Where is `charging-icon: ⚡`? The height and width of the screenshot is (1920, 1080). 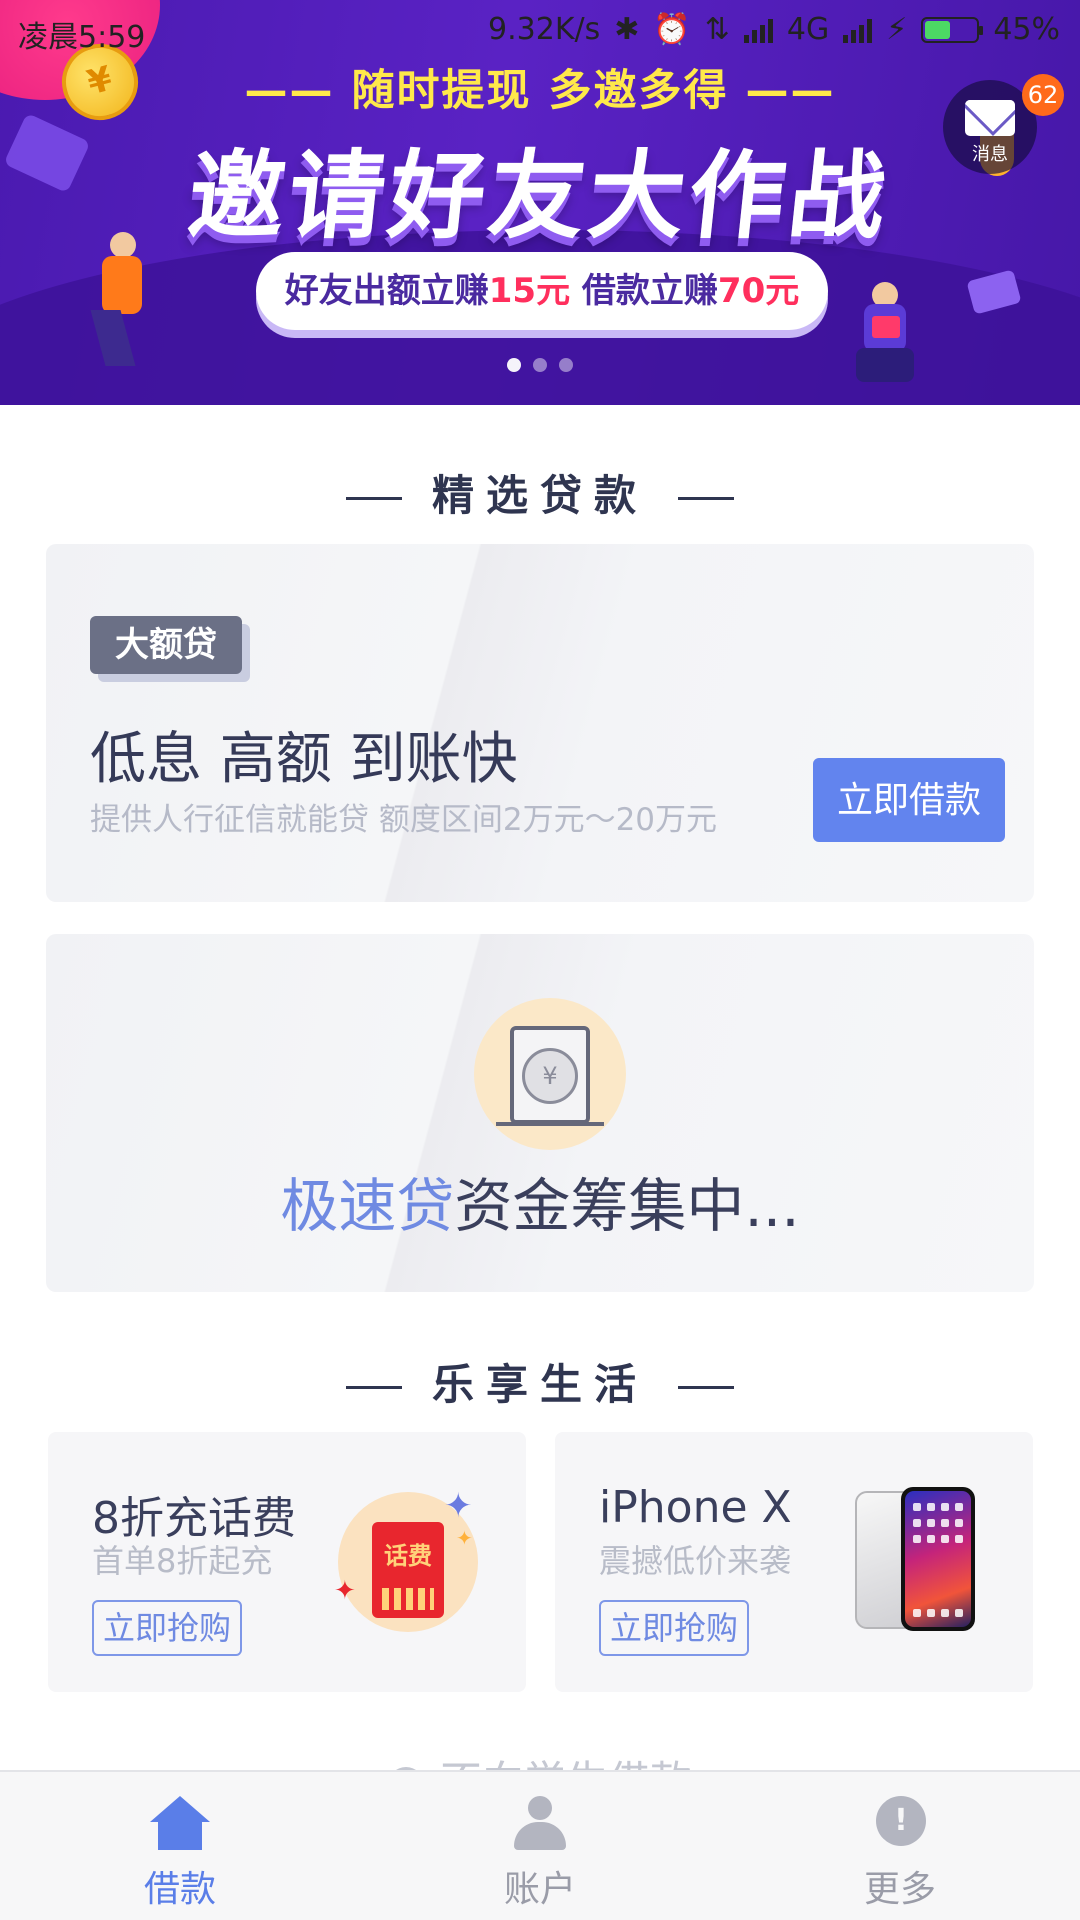
charging-icon: ⚡ is located at coordinates (897, 29).